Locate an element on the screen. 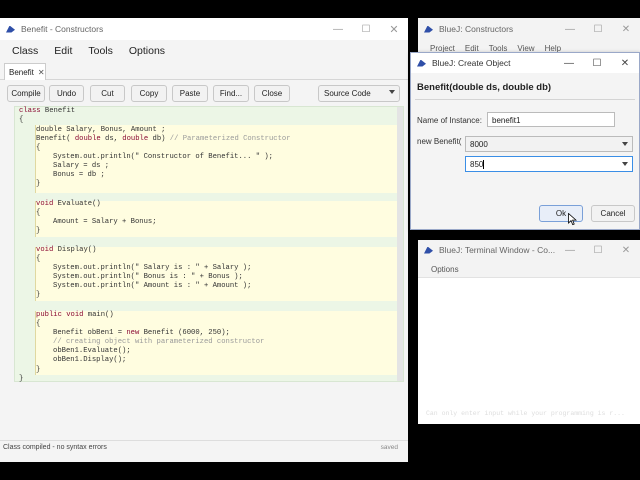  compile-button: Compile is located at coordinates (26, 93).